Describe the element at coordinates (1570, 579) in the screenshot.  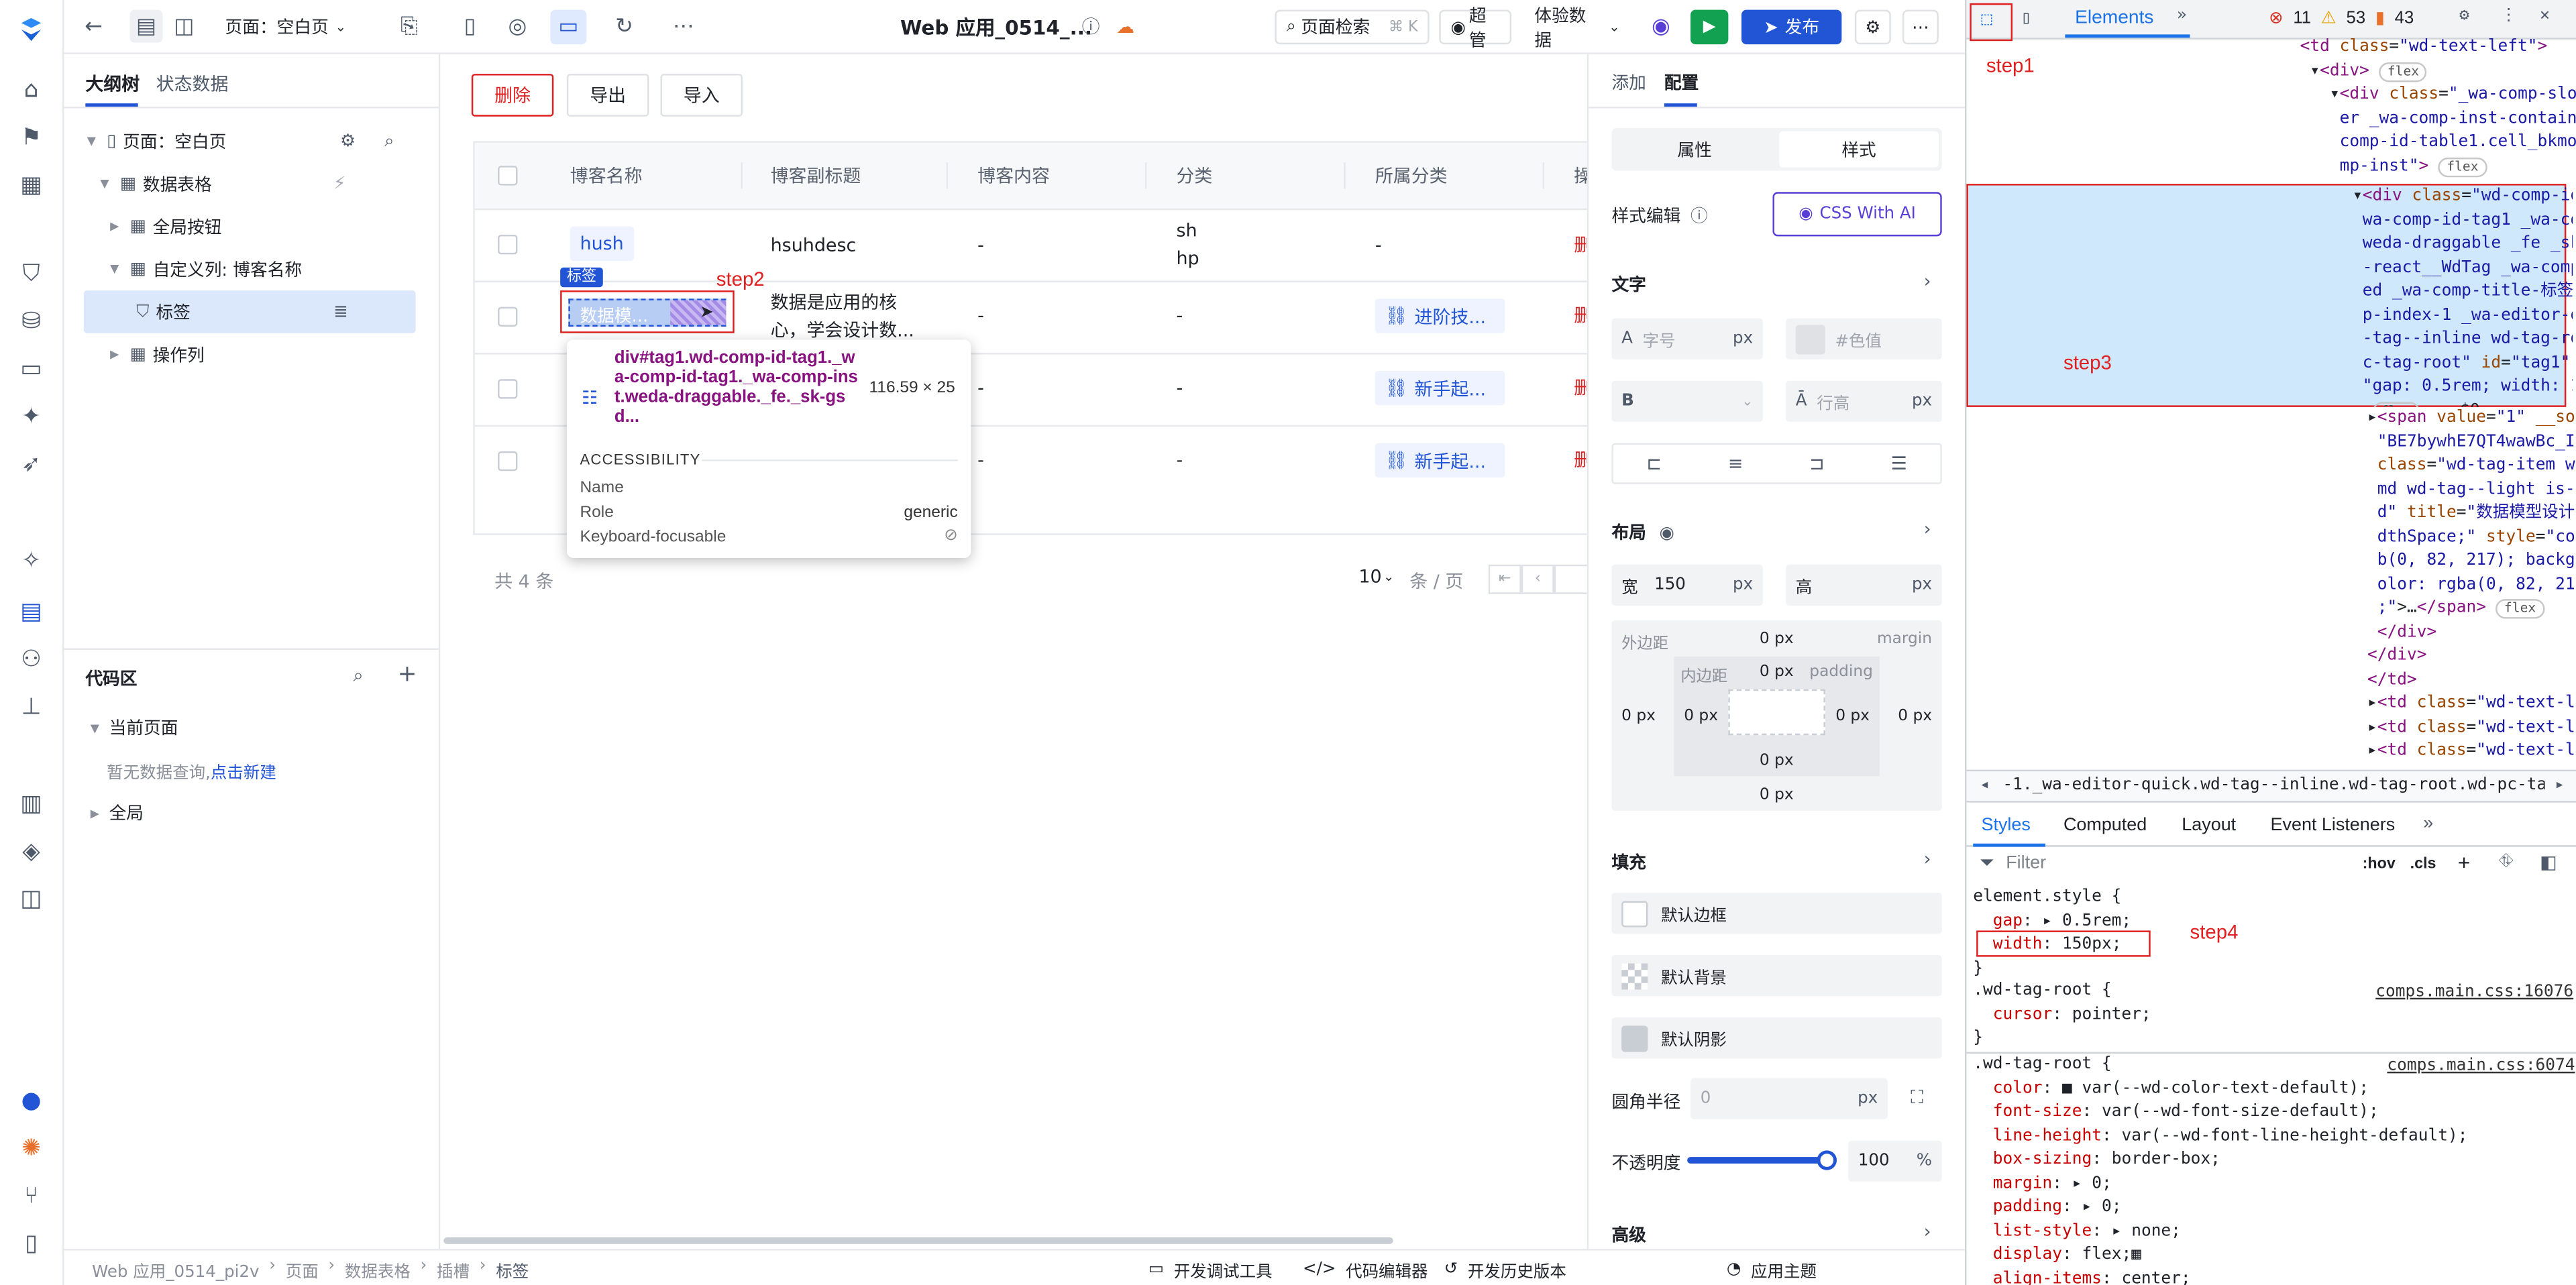
I see `page-number-input` at that location.